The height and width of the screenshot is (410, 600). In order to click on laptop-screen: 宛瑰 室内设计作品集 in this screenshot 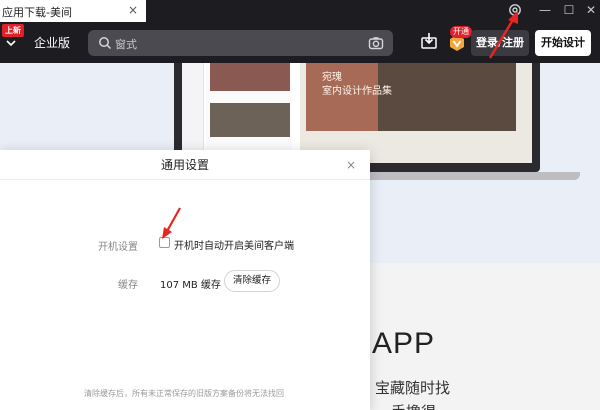, I will do `click(357, 113)`.